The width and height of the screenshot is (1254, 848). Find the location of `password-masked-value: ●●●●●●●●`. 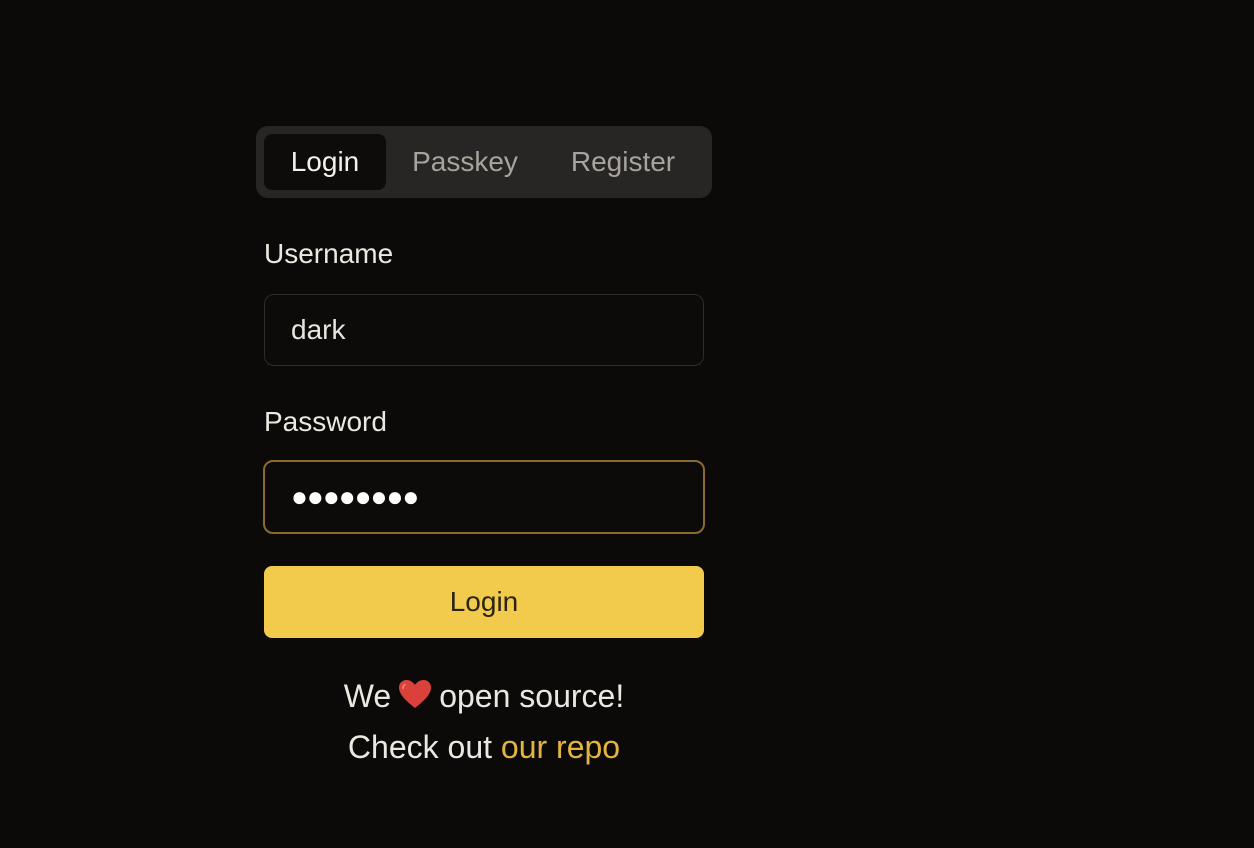

password-masked-value: ●●●●●●●● is located at coordinates (355, 496).